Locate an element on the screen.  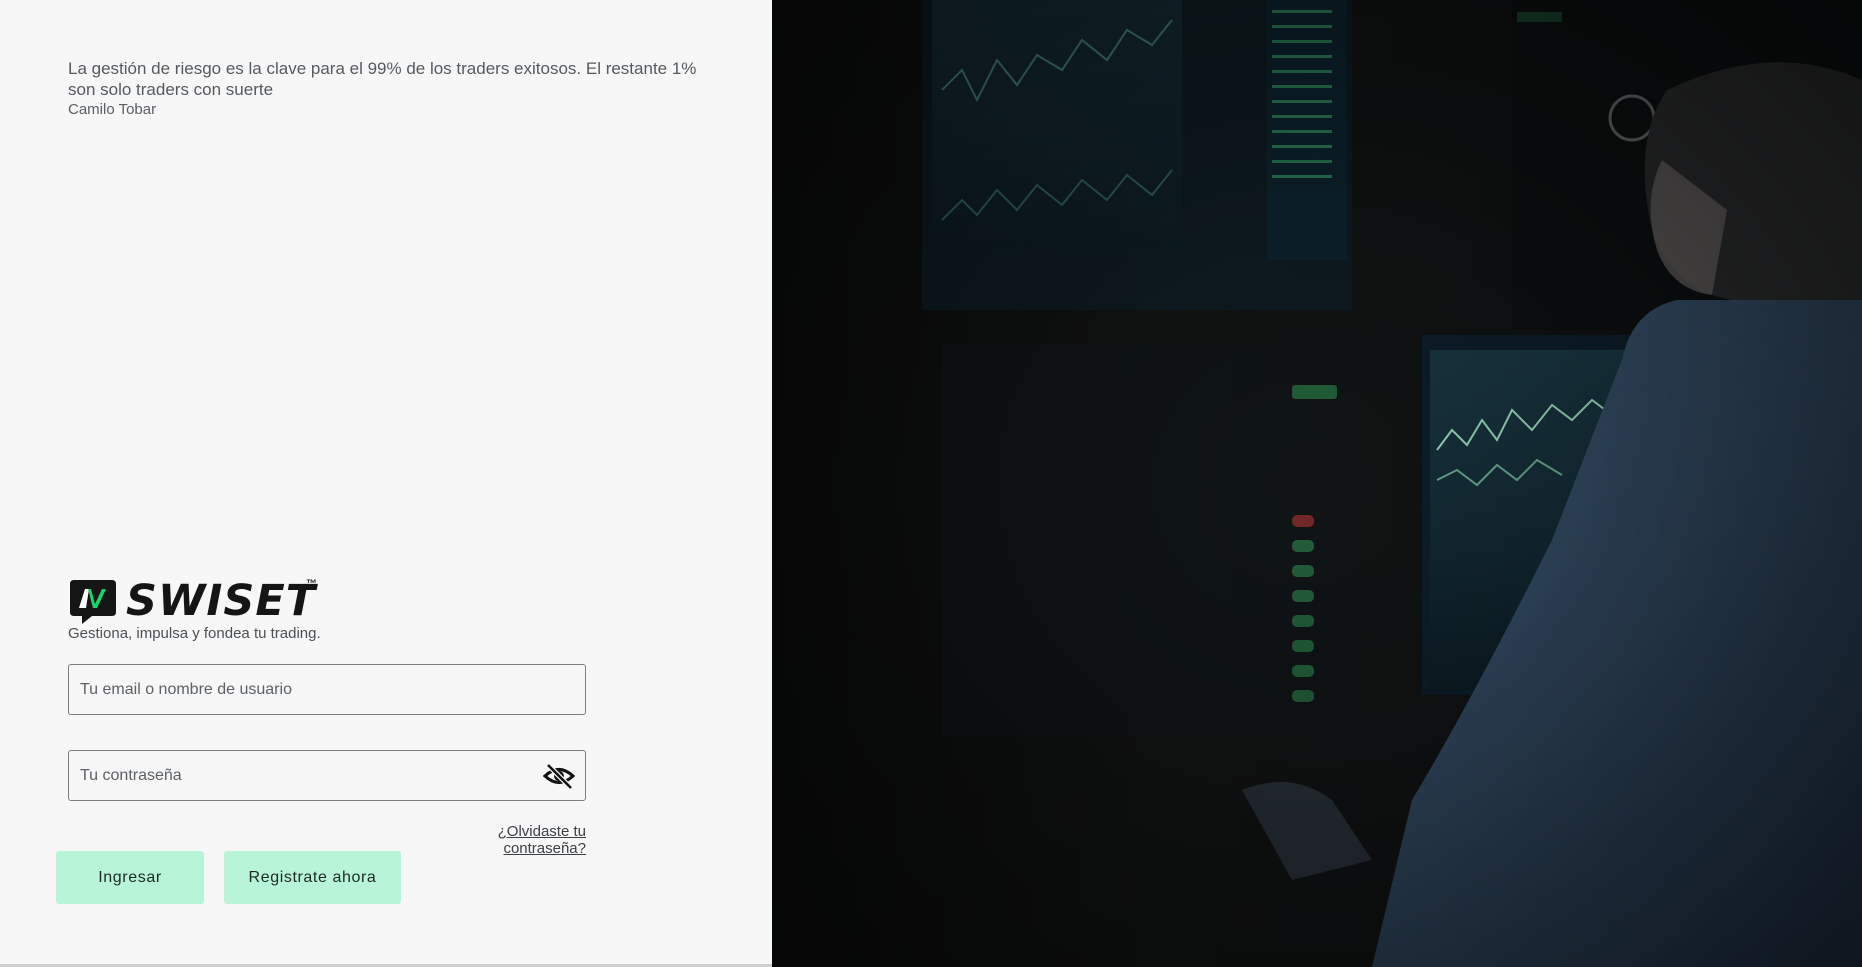
brand-wordmark-text: SWISET is located at coordinates (221, 601).